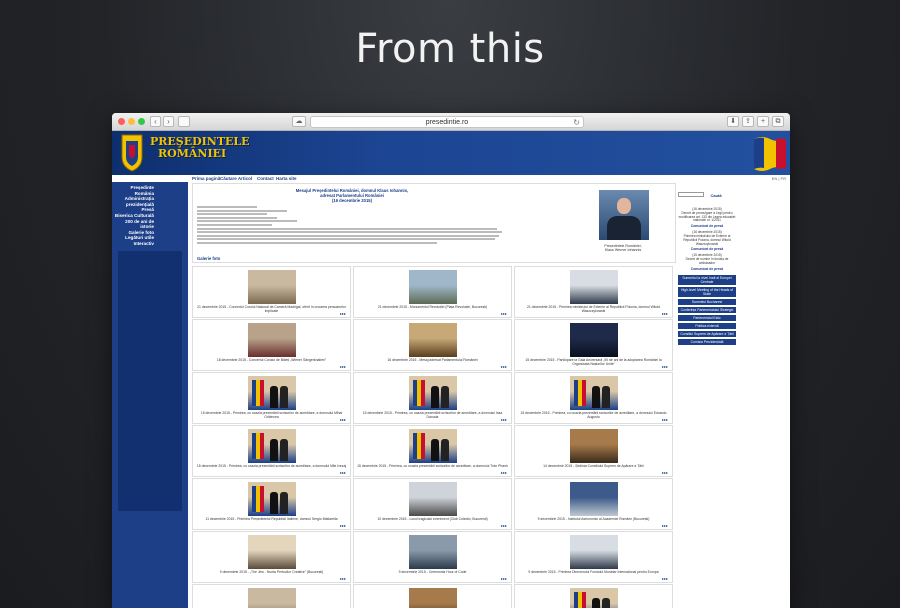 This screenshot has width=900, height=608. I want to click on back-button: ‹, so click(155, 121).